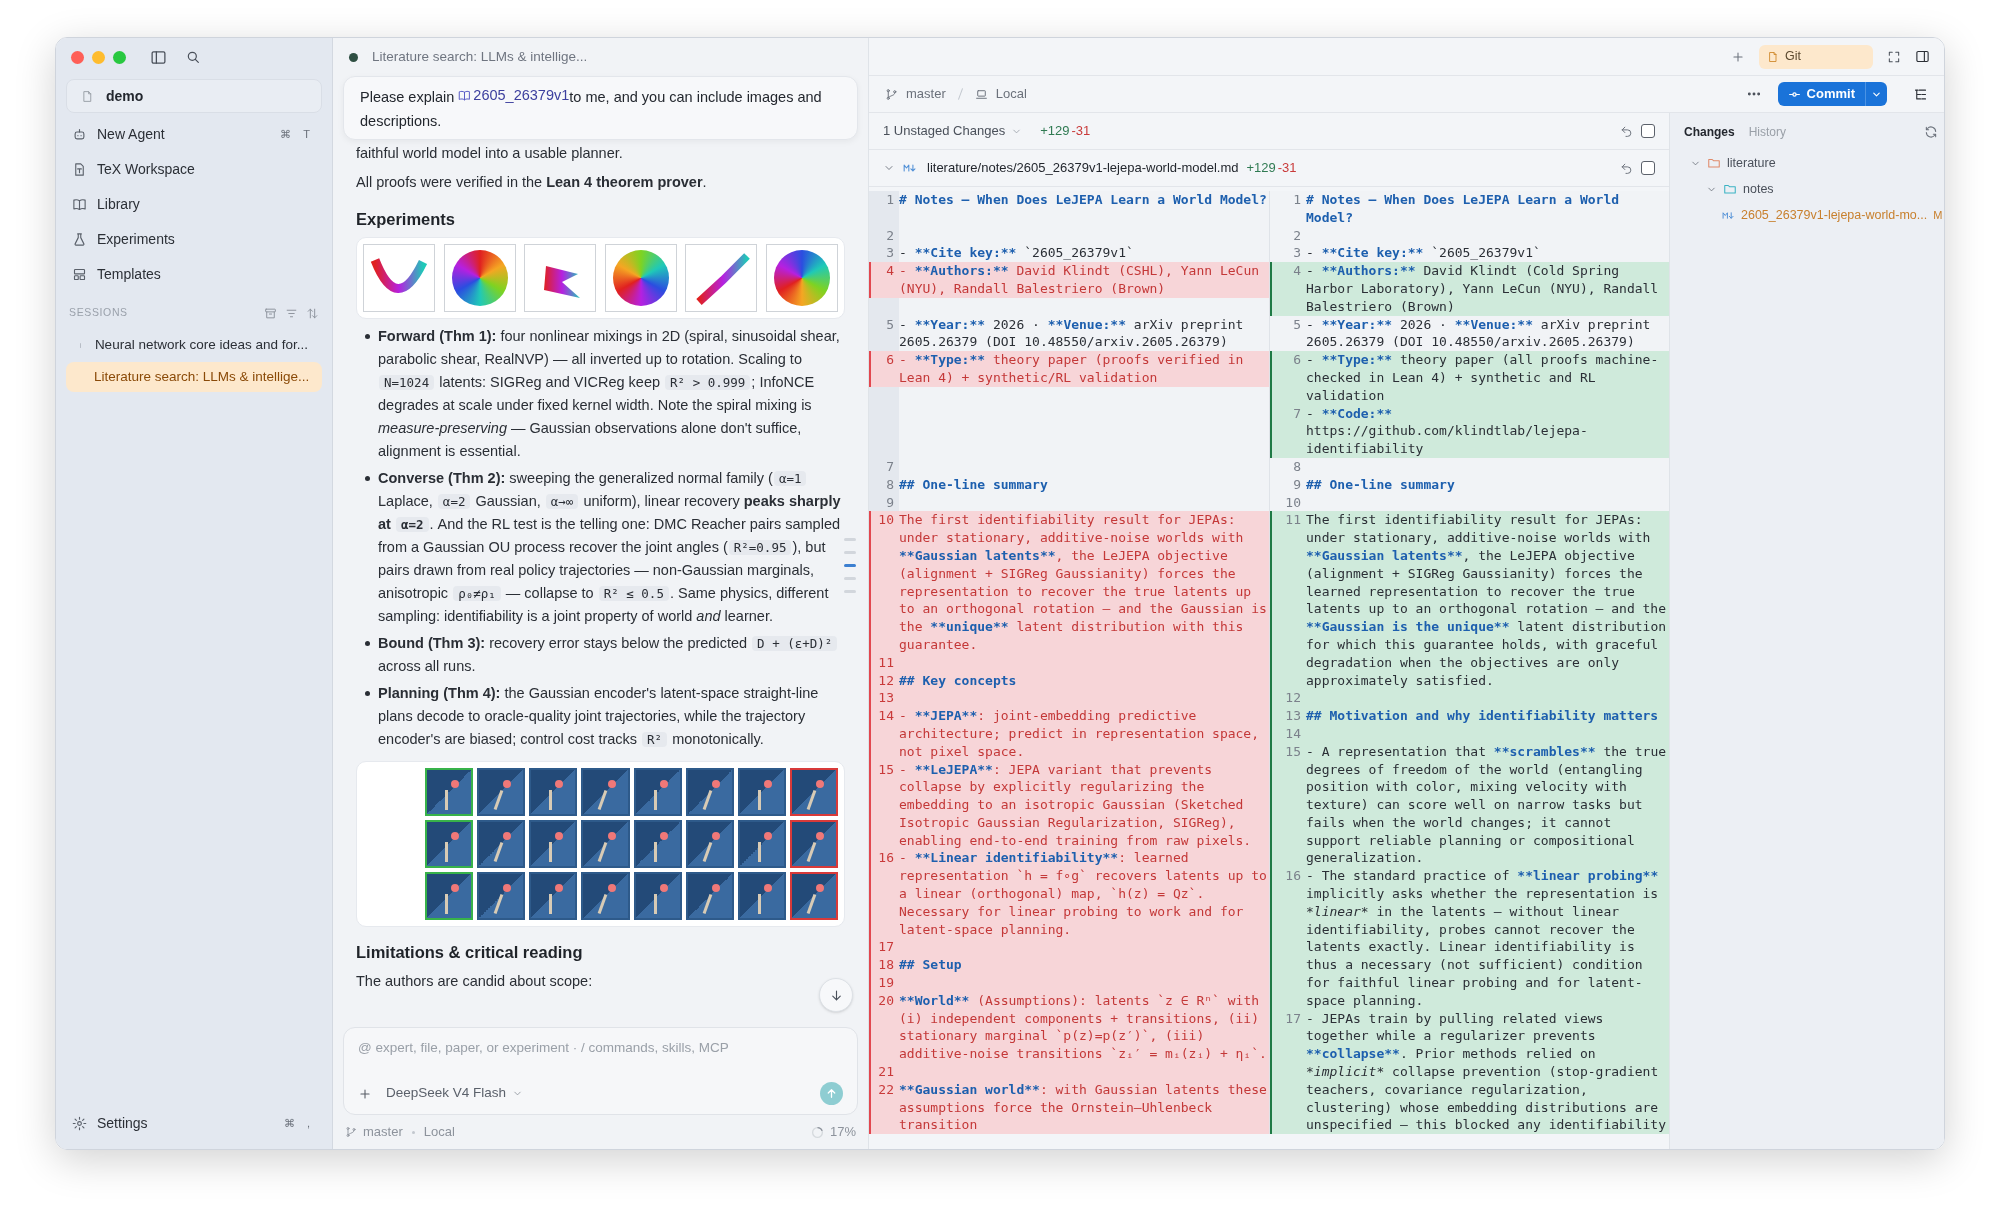 The width and height of the screenshot is (2000, 1222). Describe the element at coordinates (79, 274) in the screenshot. I see `layout-icon` at that location.